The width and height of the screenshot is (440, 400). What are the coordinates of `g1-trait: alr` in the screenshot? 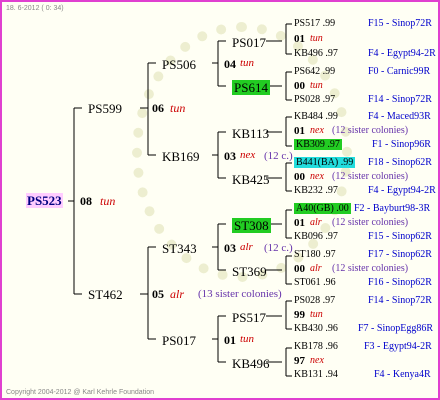 It's located at (177, 294).